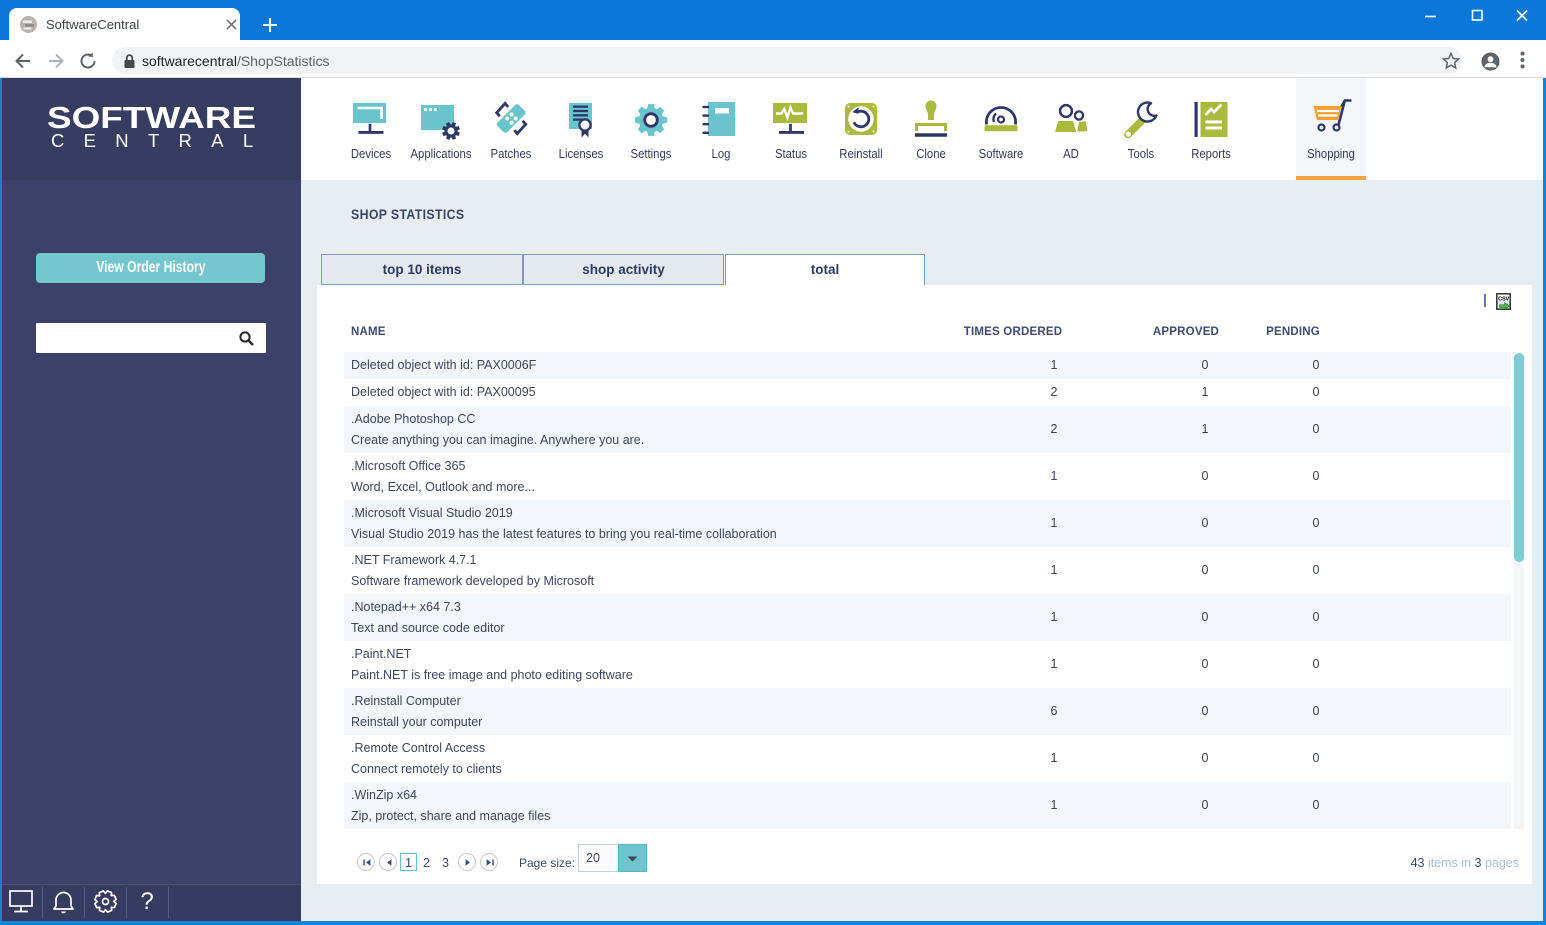 The width and height of the screenshot is (1546, 925). What do you see at coordinates (1503, 299) in the screenshot?
I see `svg-text: CSV` at bounding box center [1503, 299].